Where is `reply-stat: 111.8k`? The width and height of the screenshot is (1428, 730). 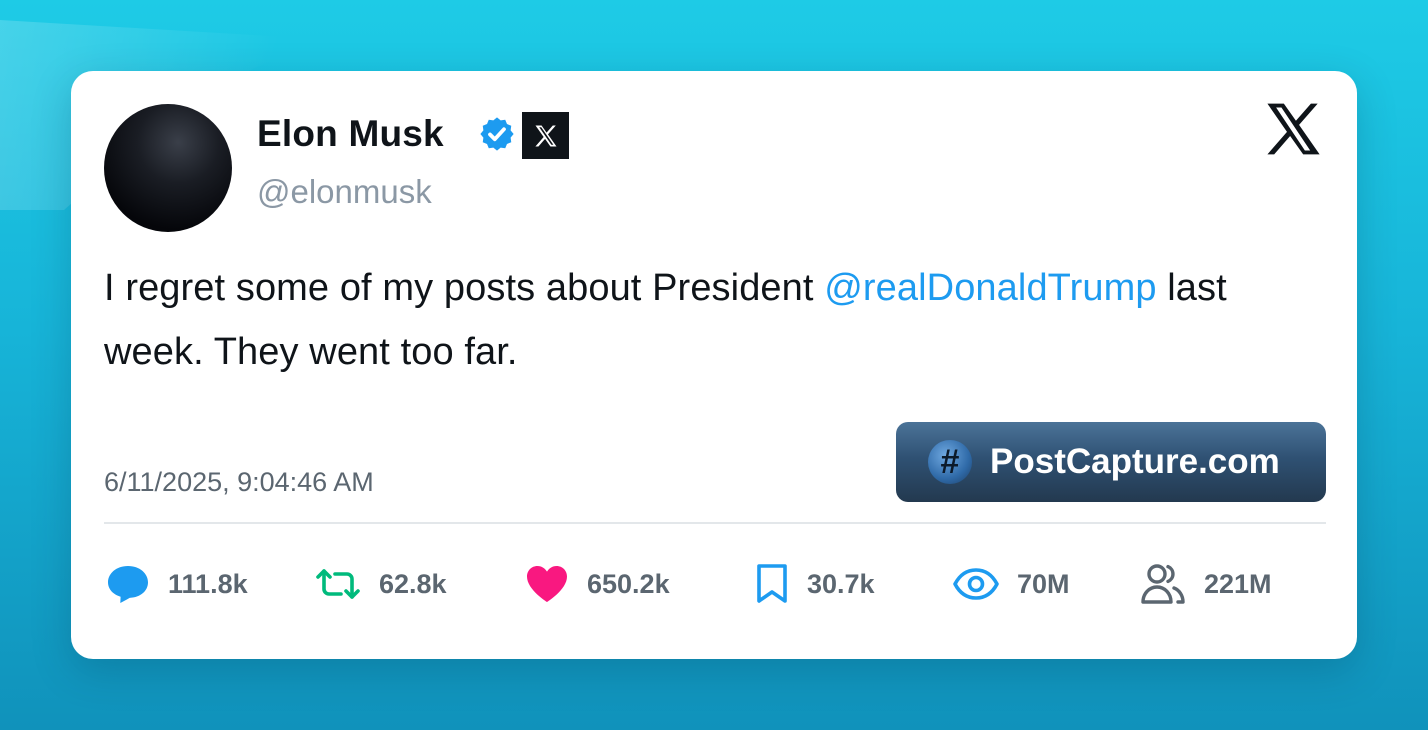 reply-stat: 111.8k is located at coordinates (177, 584).